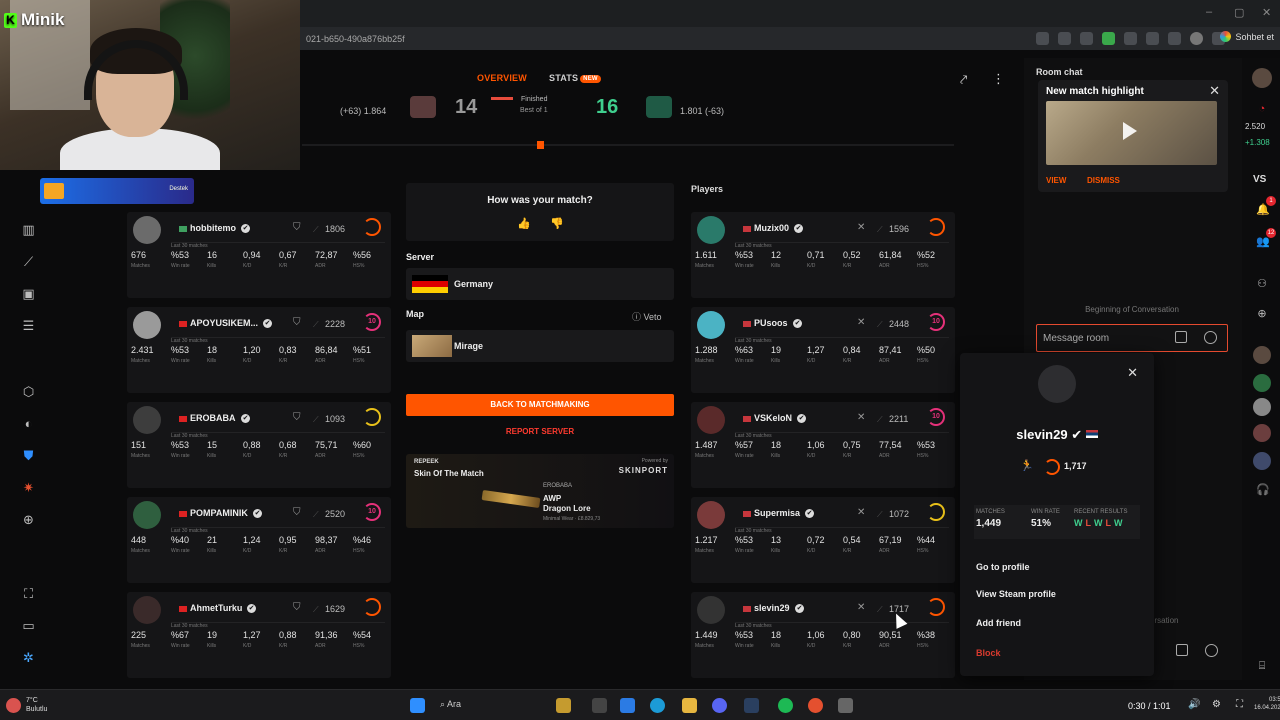  I want to click on settings-icon: ⚙, so click(1216, 704).